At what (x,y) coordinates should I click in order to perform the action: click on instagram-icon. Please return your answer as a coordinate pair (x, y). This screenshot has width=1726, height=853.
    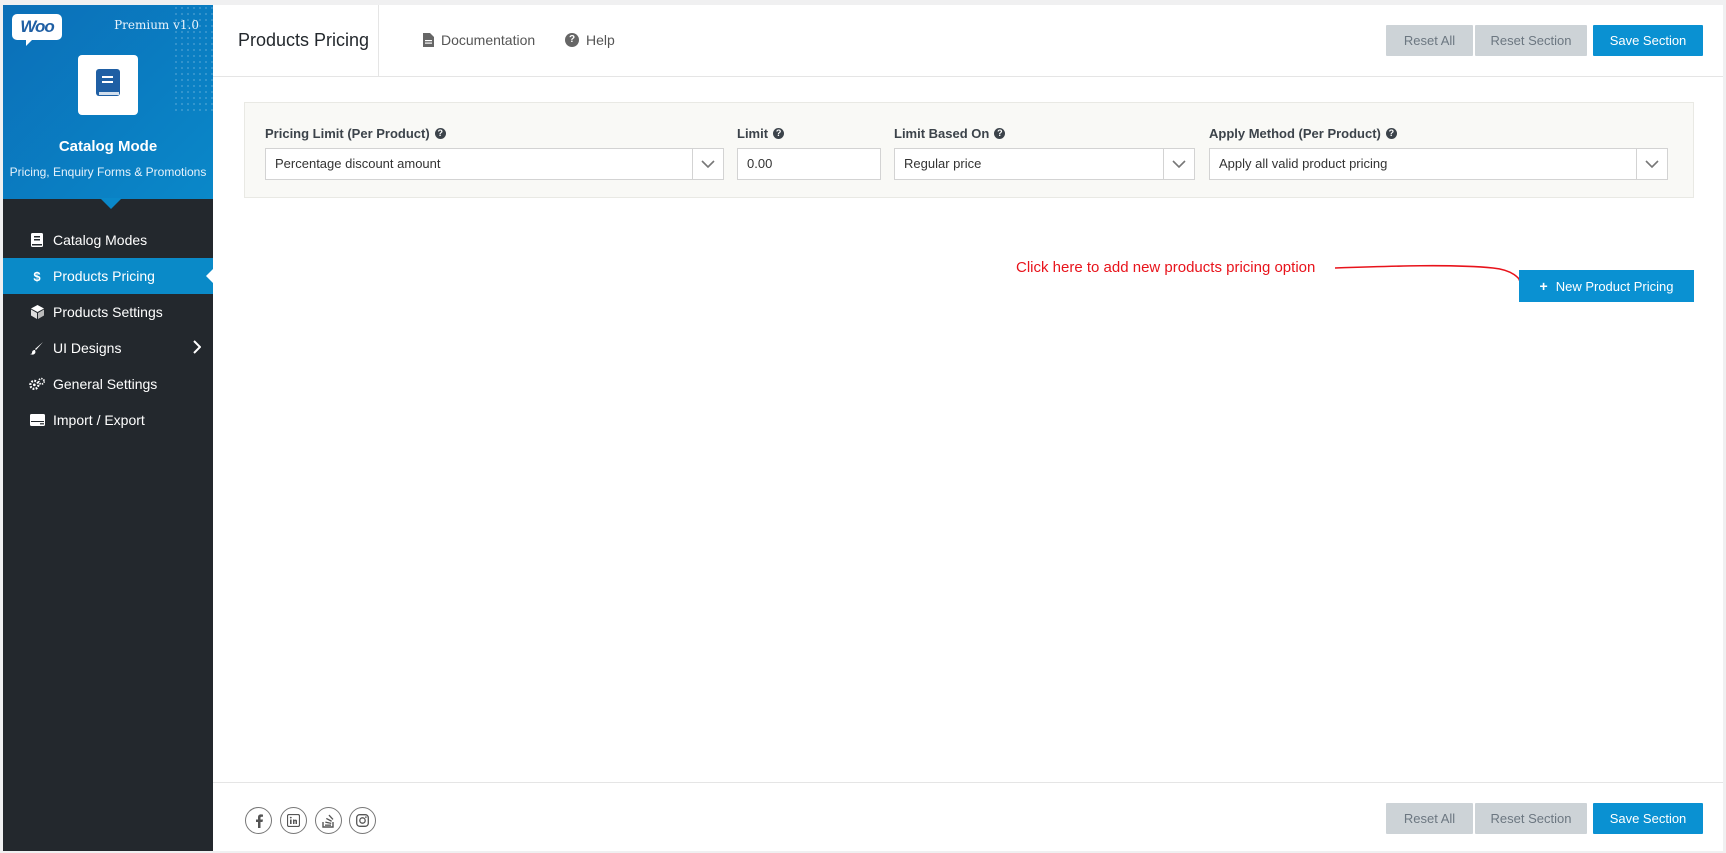
    Looking at the image, I should click on (362, 820).